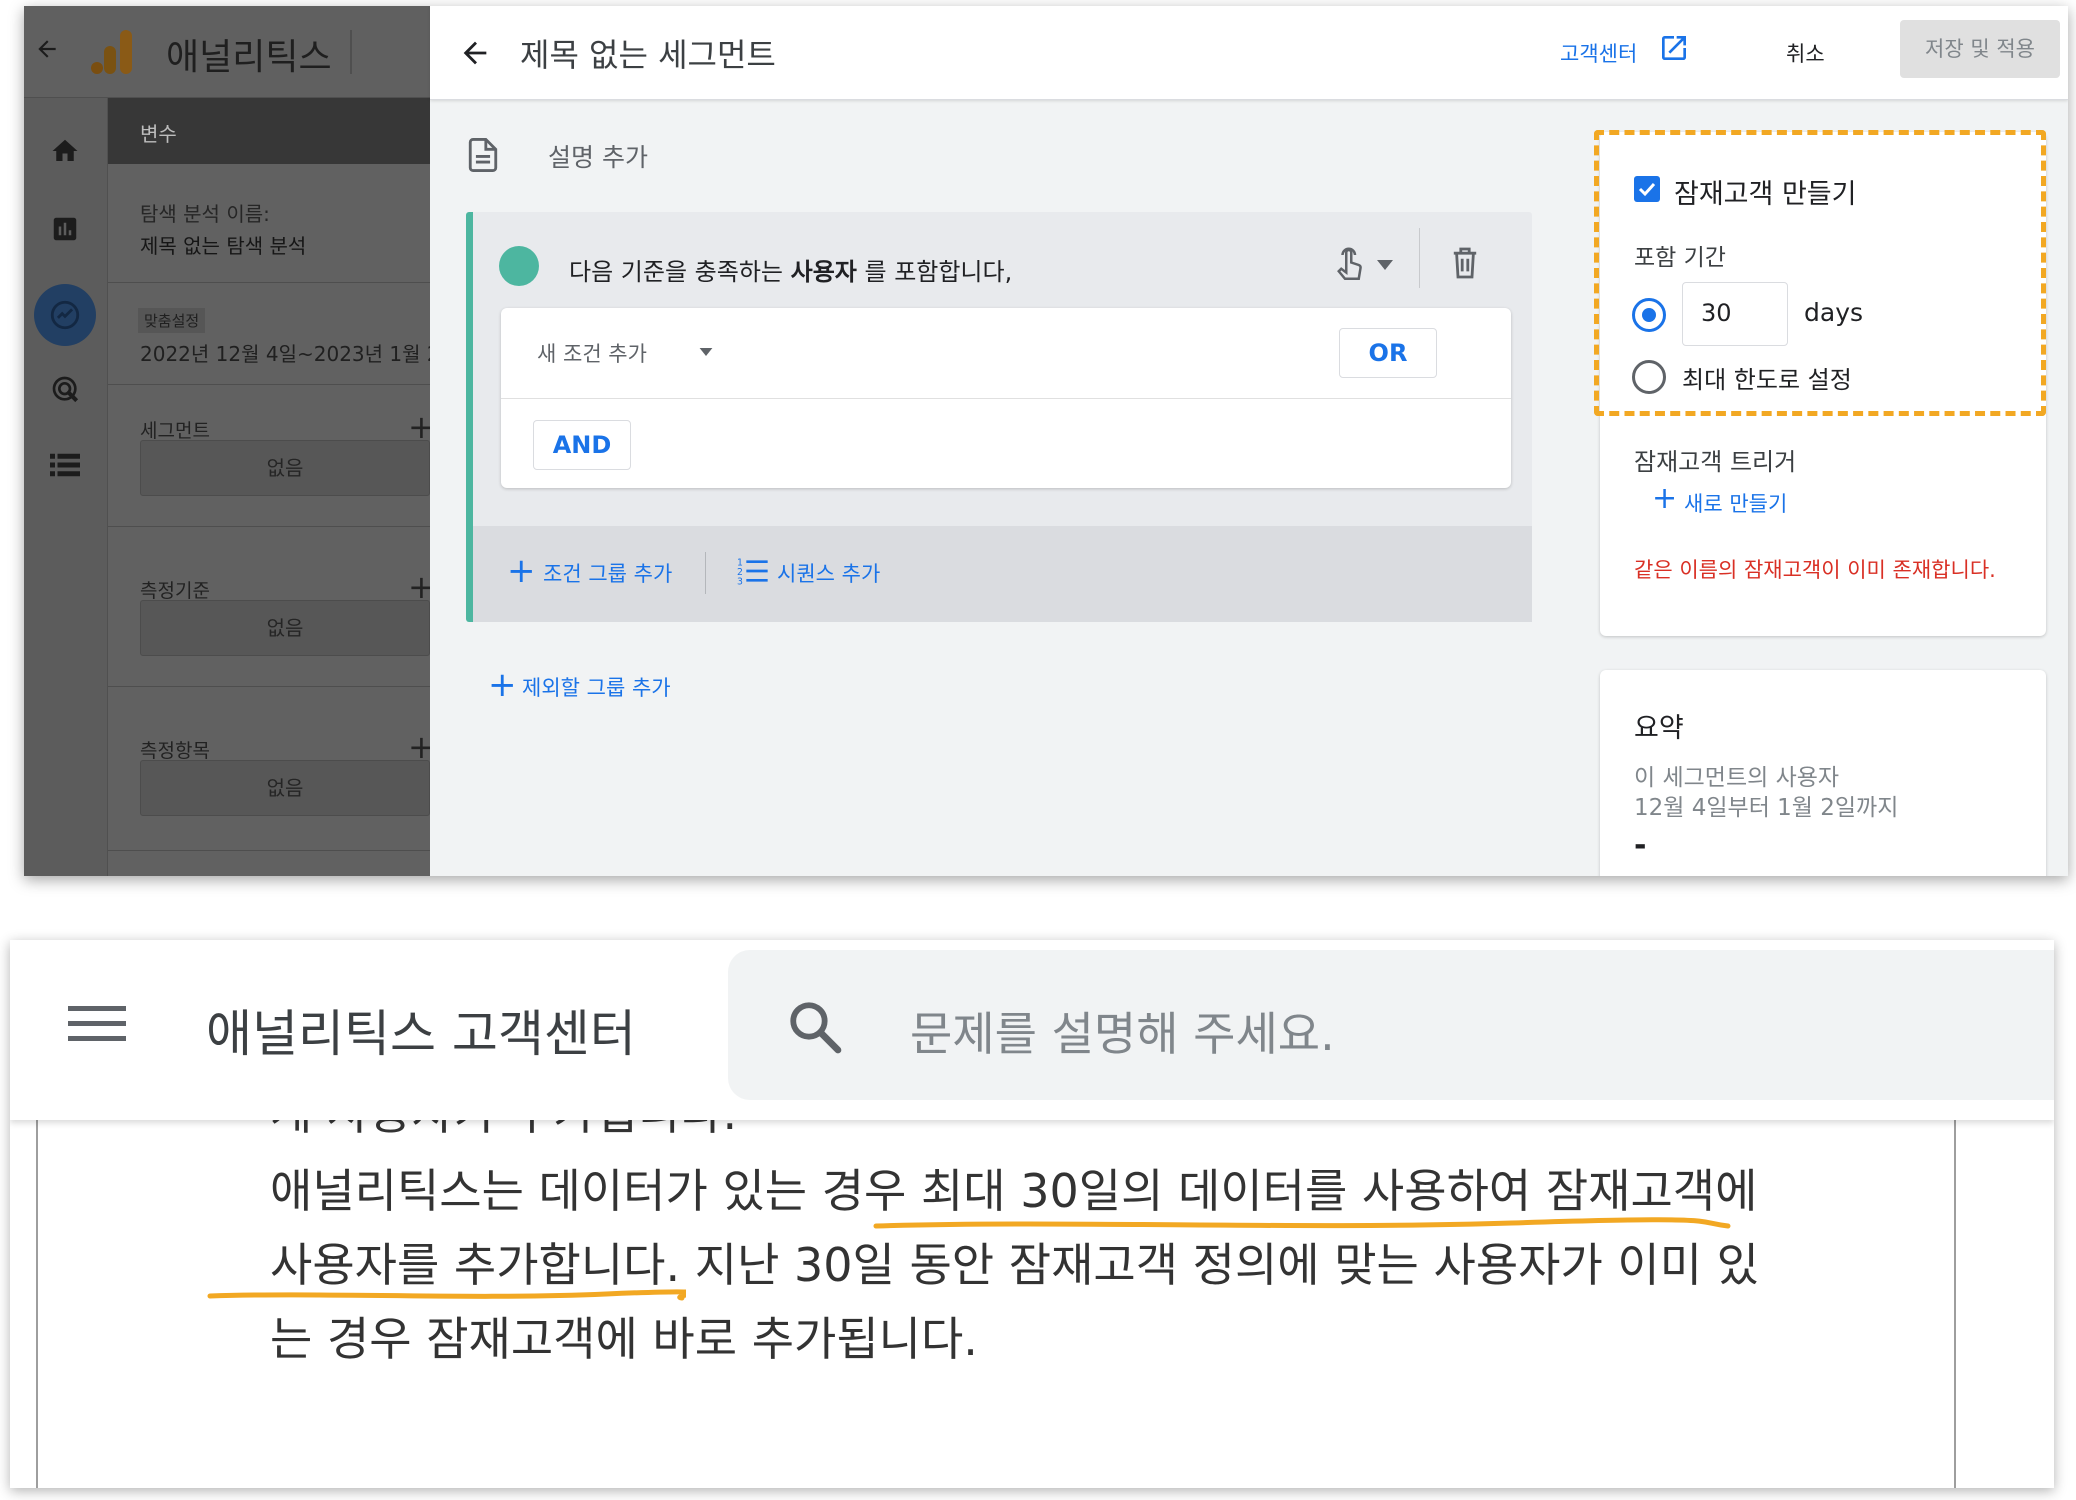 This screenshot has width=2076, height=1500. I want to click on brand-name: 애널리틱스, so click(249, 57).